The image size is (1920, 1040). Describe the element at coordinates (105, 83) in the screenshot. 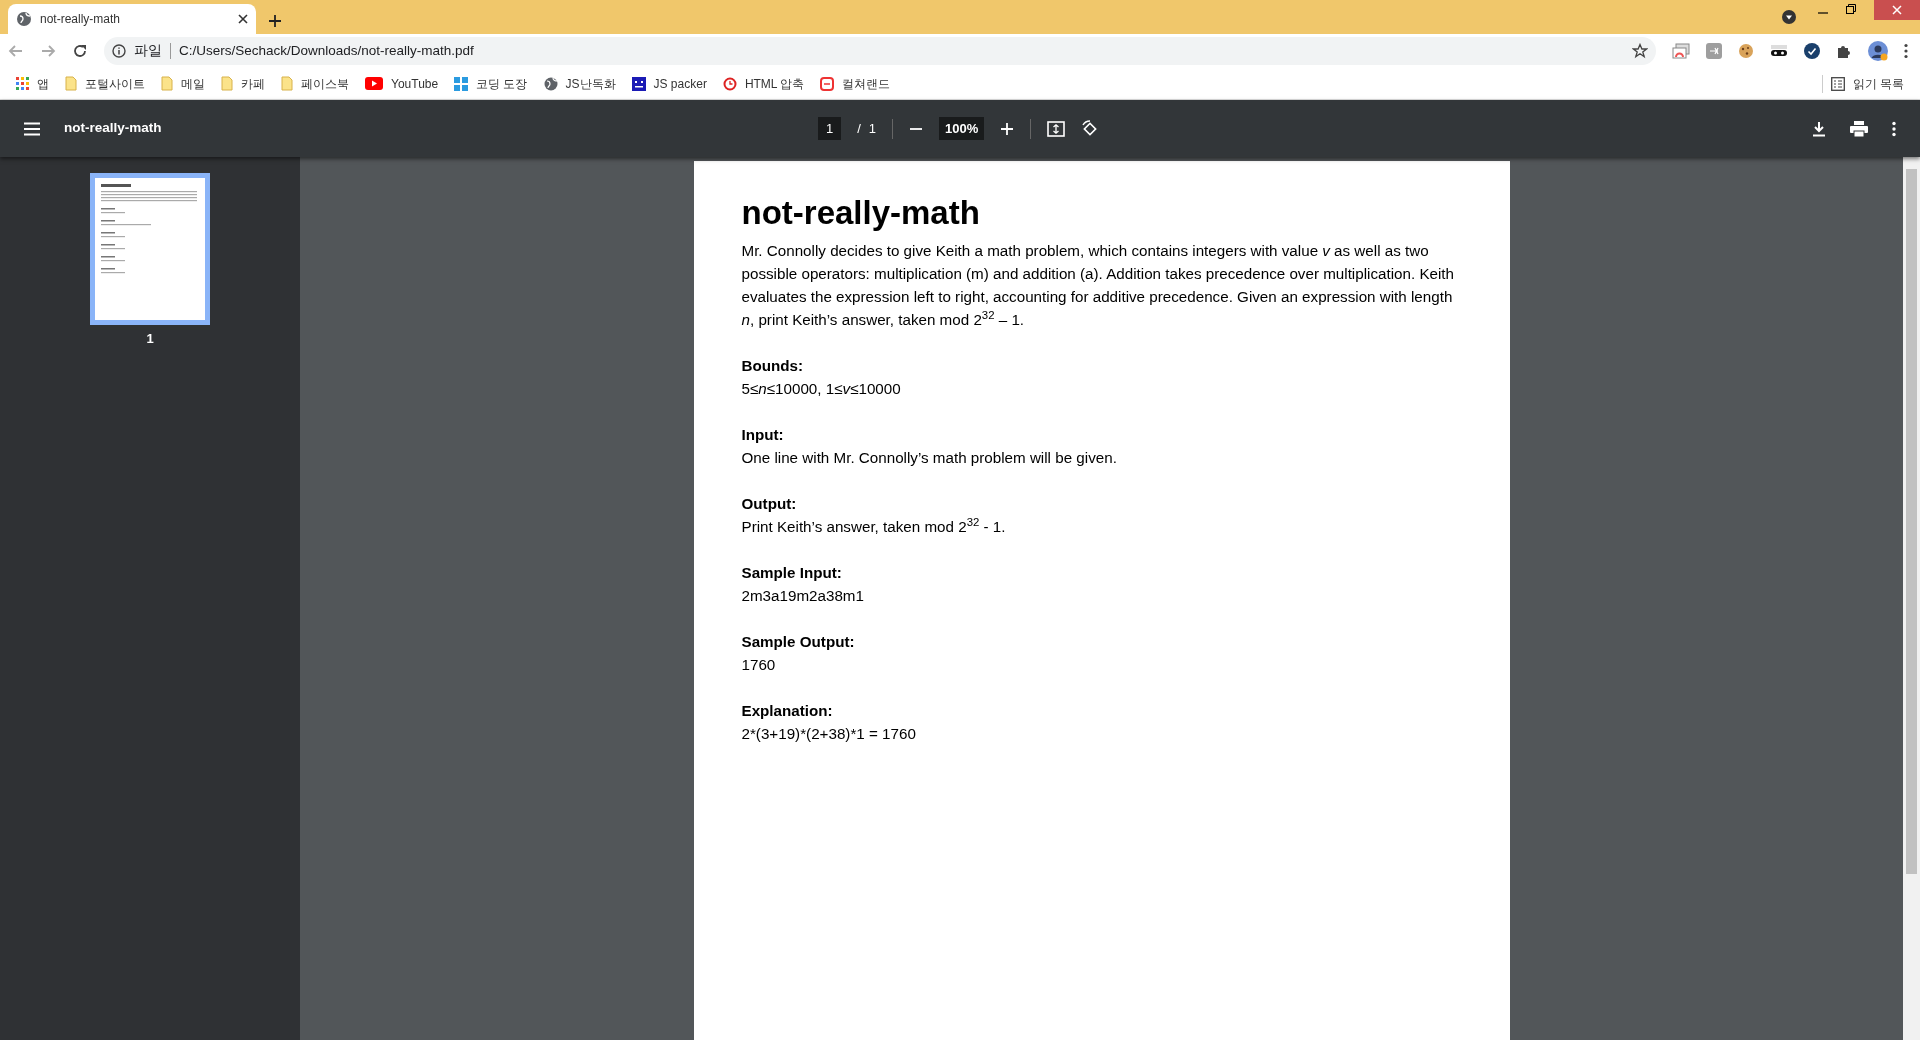

I see `bookmark-link: 포털사이트` at that location.